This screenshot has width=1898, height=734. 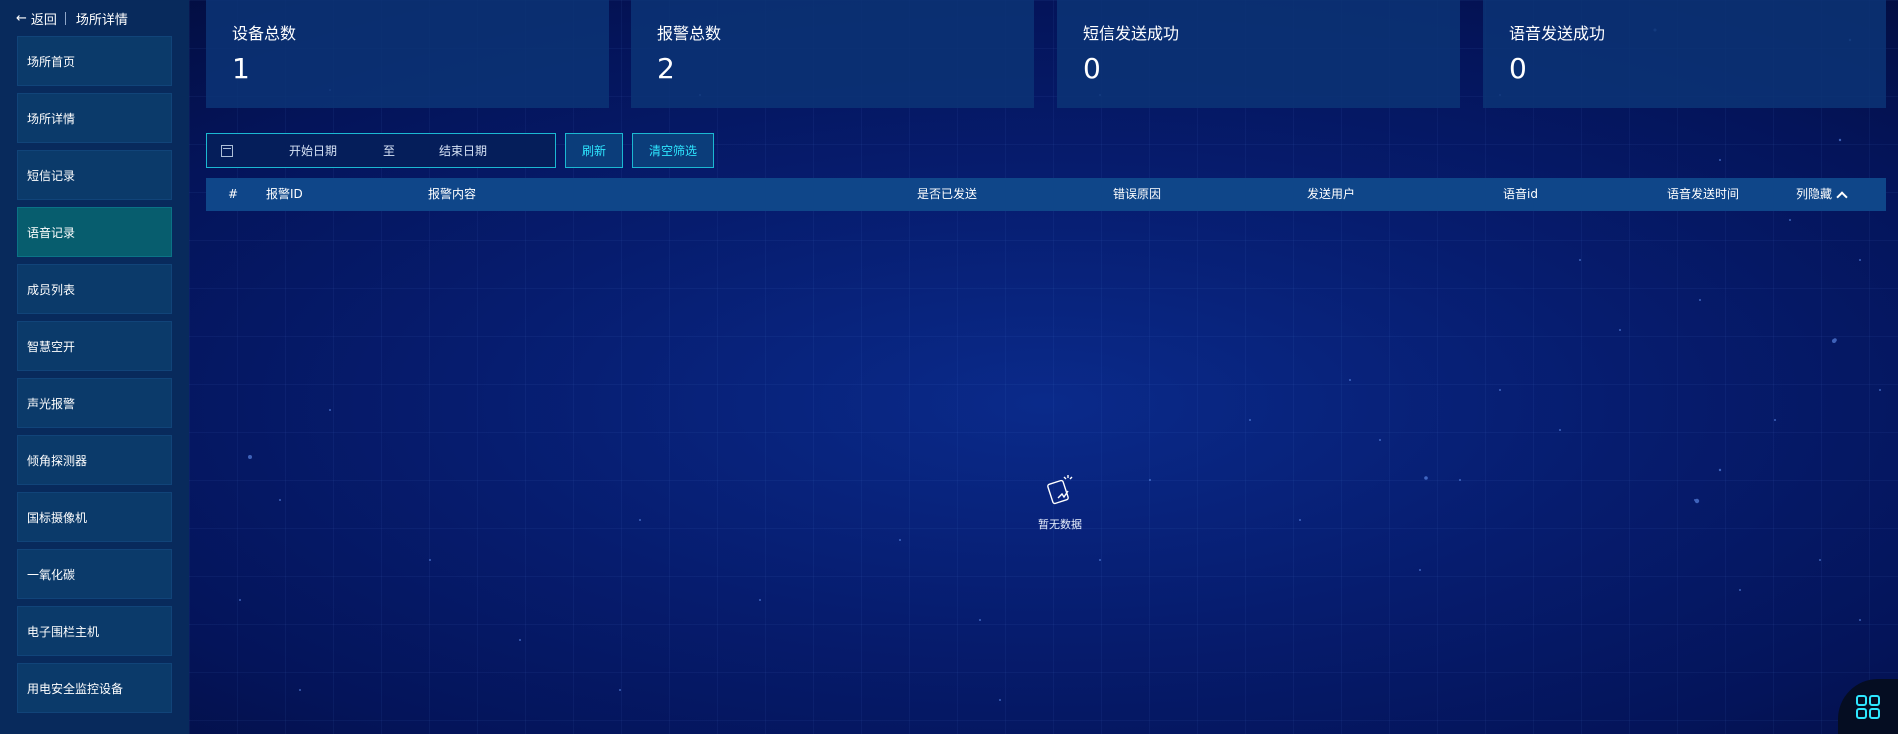 What do you see at coordinates (51, 232) in the screenshot?
I see `sidebar-item-label: 语音记录` at bounding box center [51, 232].